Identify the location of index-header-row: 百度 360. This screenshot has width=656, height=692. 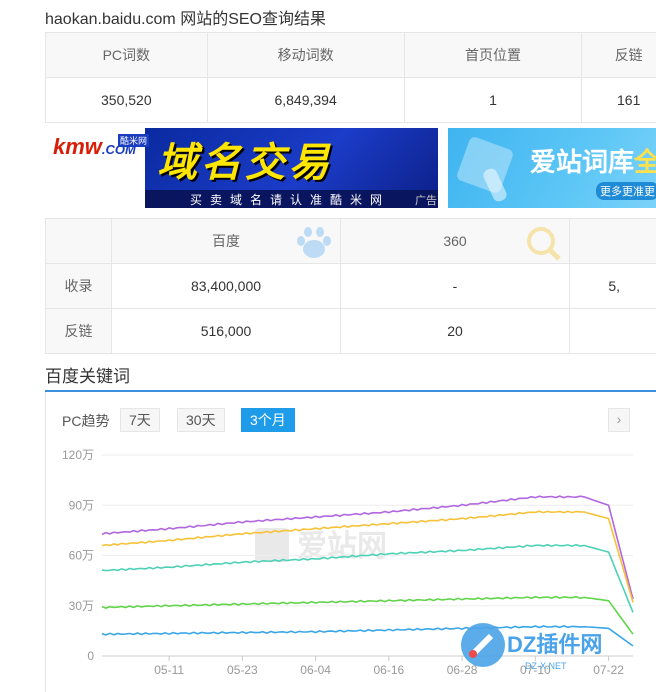
(351, 241).